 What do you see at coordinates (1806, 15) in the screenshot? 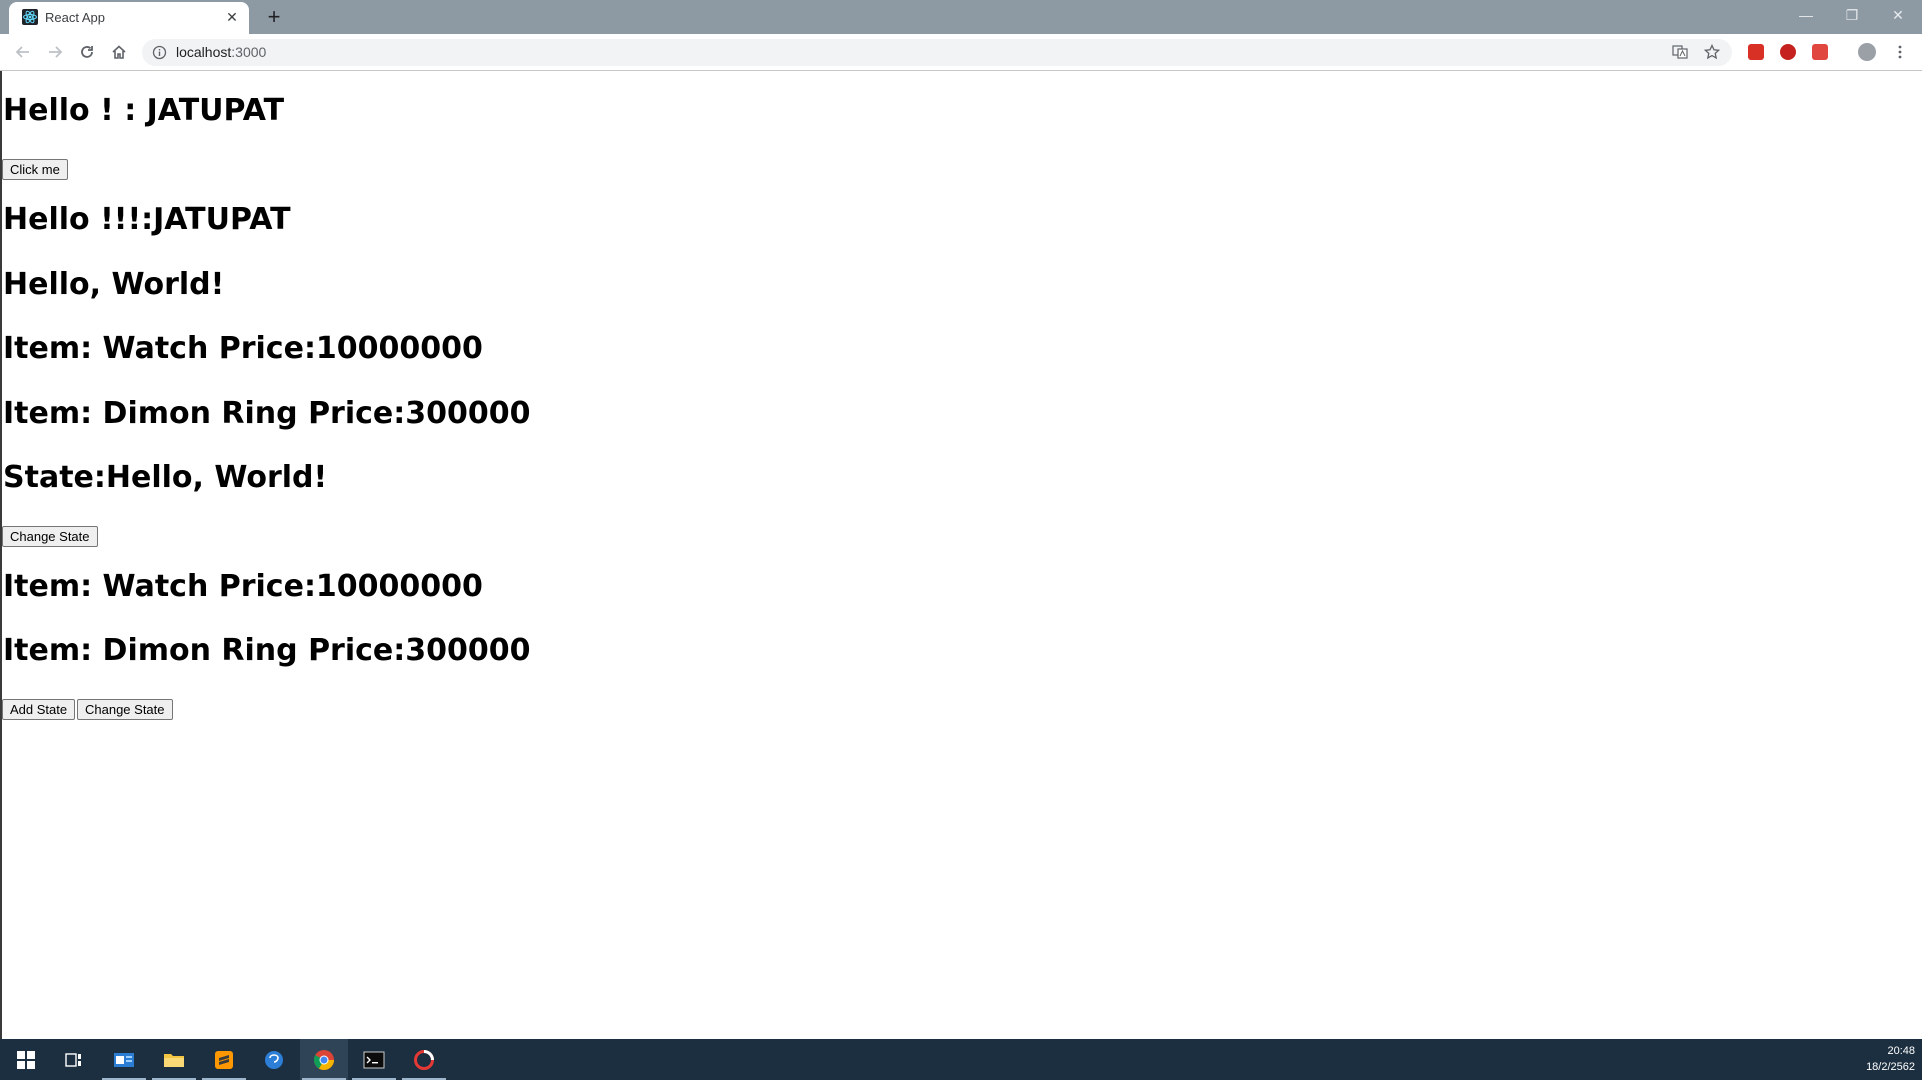
I see `minimize-button: —` at bounding box center [1806, 15].